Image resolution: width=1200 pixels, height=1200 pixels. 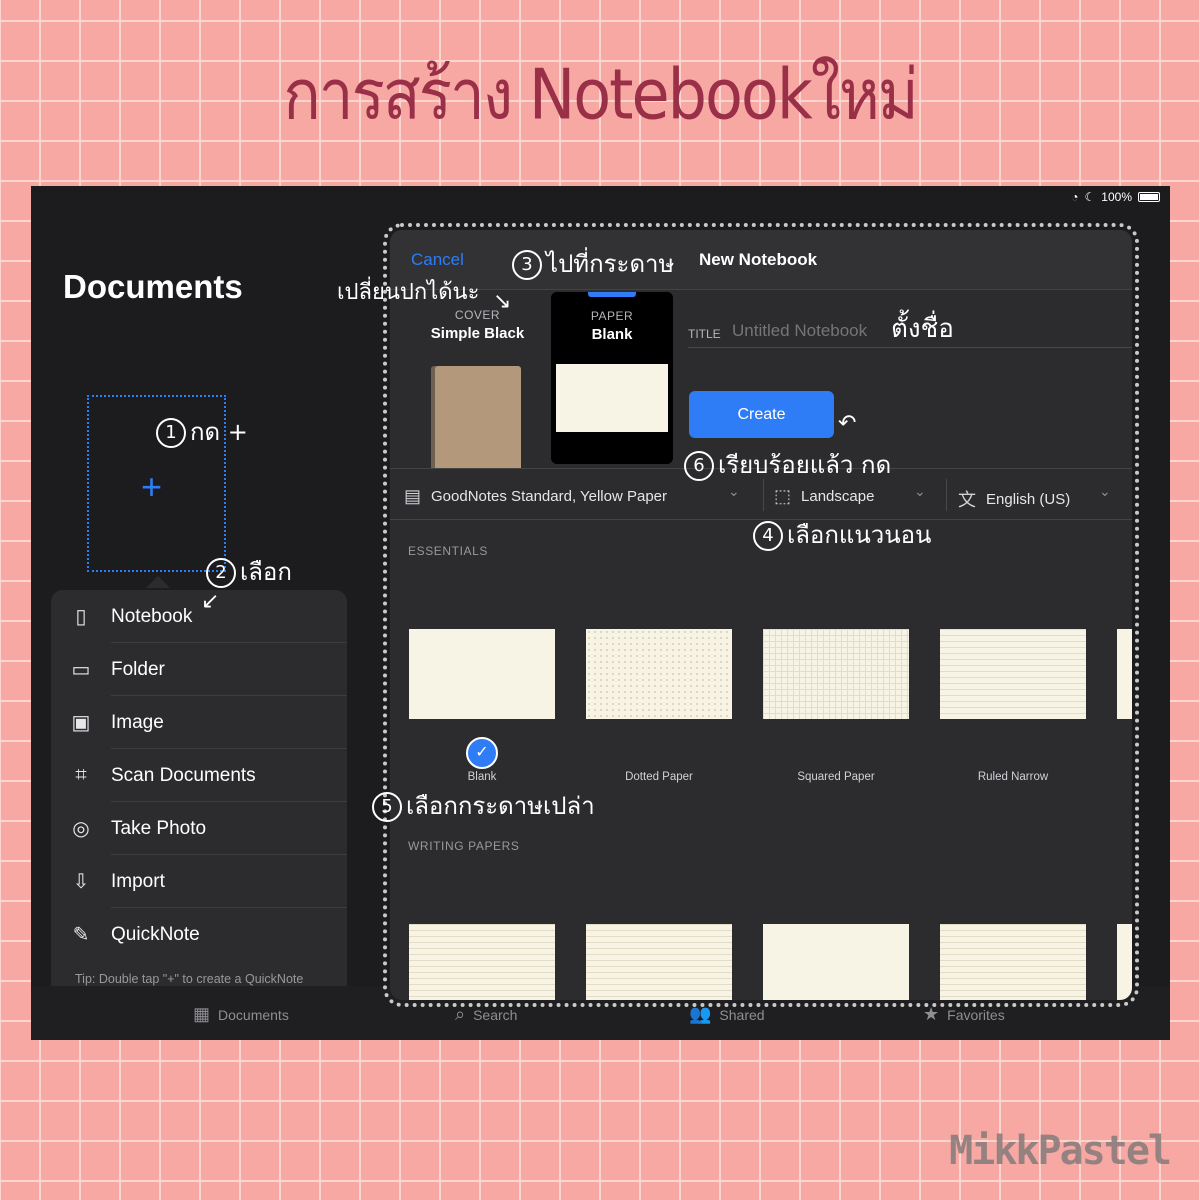 I want to click on translate-icon: 文, so click(x=967, y=500).